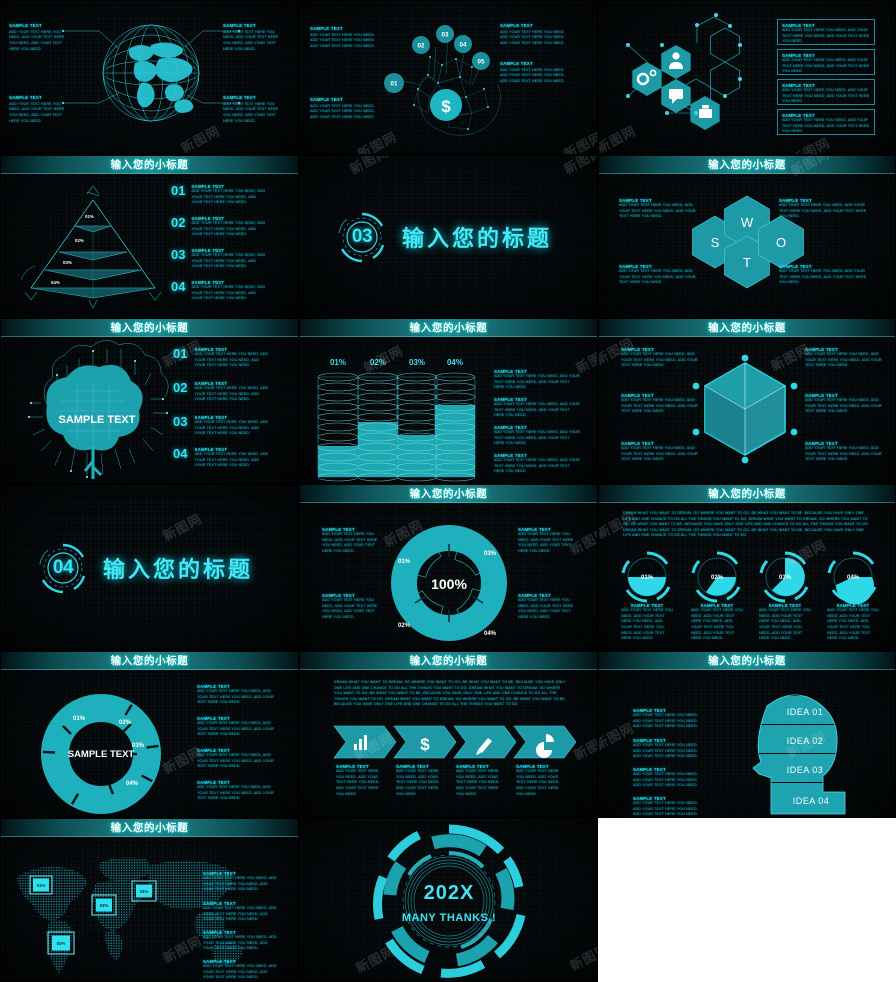  Describe the element at coordinates (811, 801) in the screenshot. I see `idea-label-04: IDEA 04` at that location.